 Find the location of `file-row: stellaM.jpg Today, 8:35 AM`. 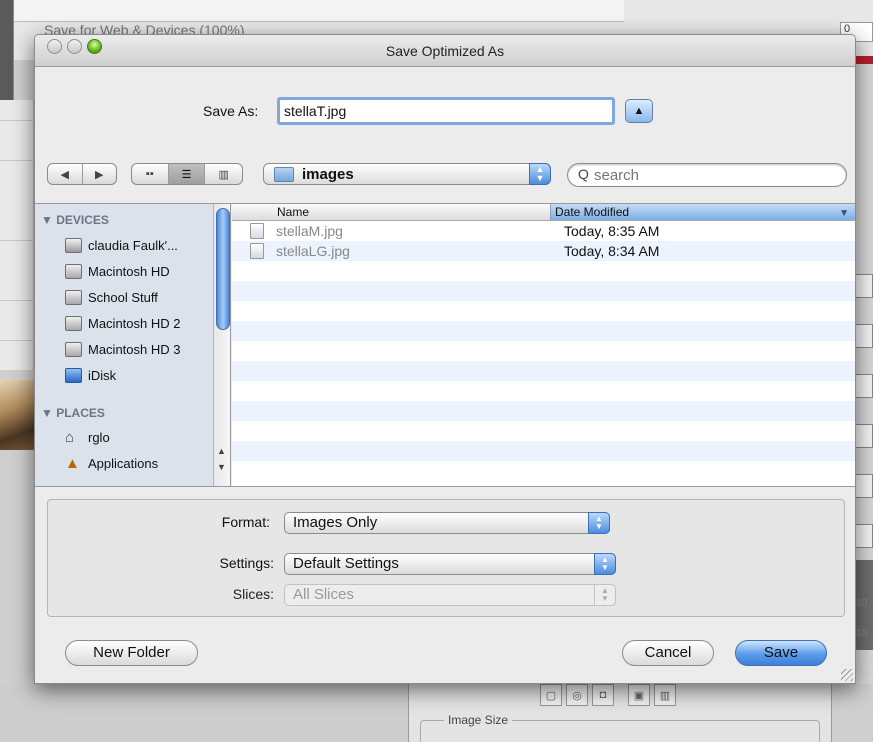

file-row: stellaM.jpg Today, 8:35 AM is located at coordinates (543, 231).